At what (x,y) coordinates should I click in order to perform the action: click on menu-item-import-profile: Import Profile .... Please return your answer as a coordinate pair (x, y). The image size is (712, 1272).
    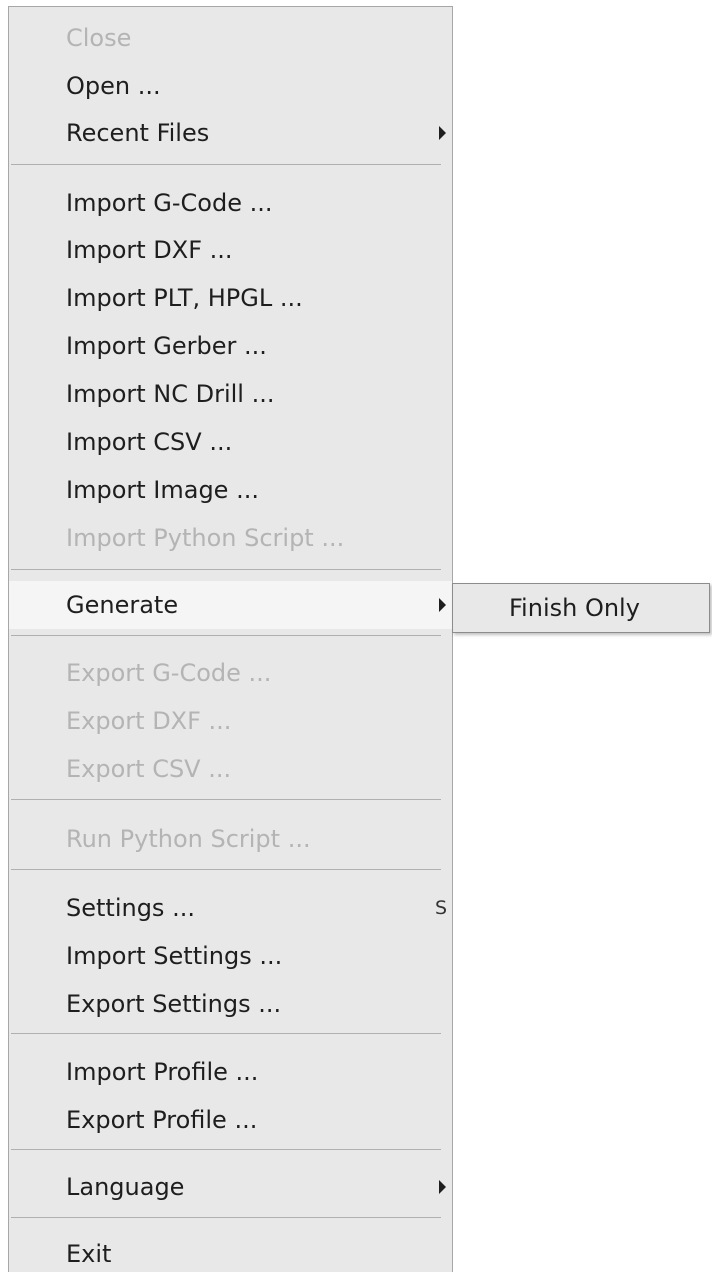
    Looking at the image, I should click on (230, 1072).